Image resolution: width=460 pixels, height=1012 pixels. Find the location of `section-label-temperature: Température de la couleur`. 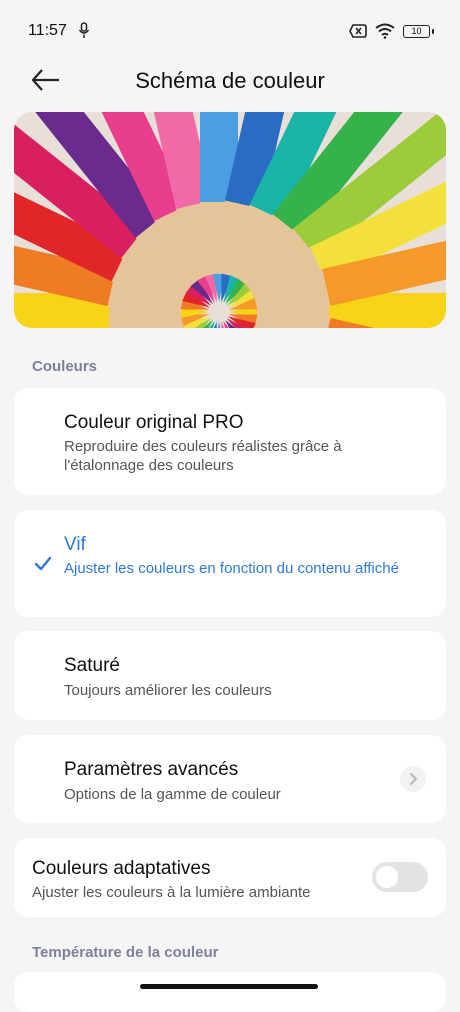

section-label-temperature: Température de la couleur is located at coordinates (125, 952).